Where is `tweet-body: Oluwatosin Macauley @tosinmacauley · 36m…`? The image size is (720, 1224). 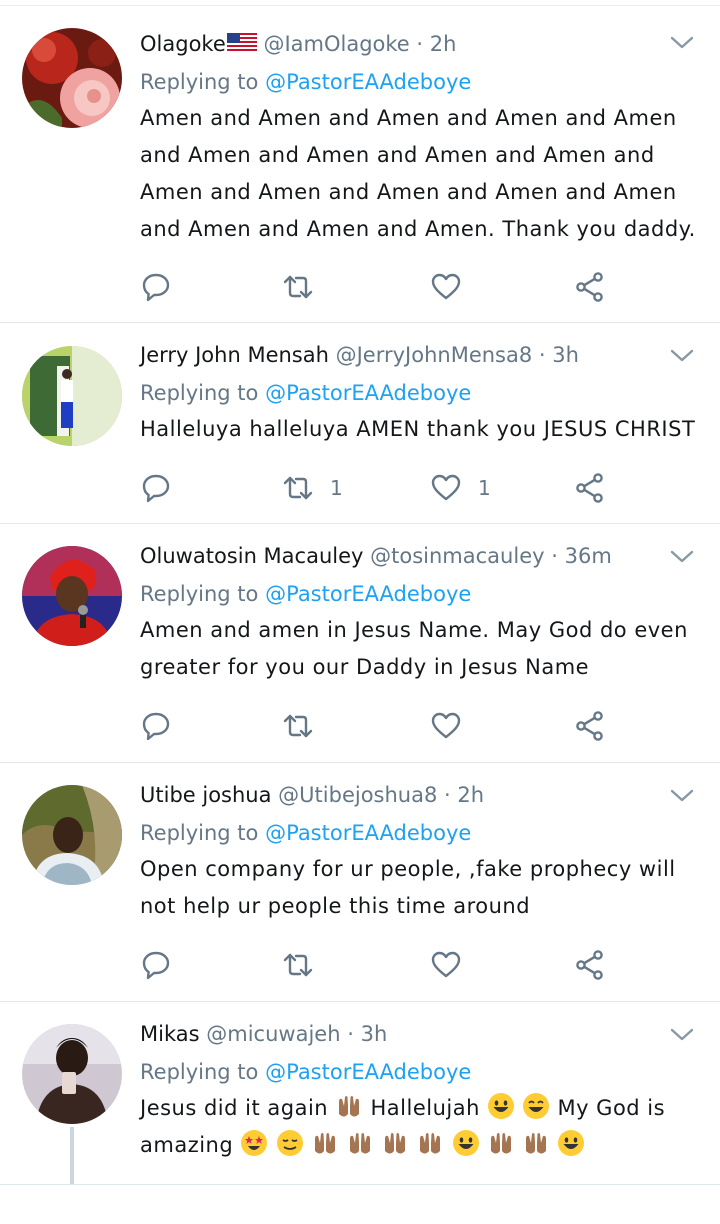
tweet-body: Oluwatosin Macauley @tosinmacauley · 36m… is located at coordinates (418, 614).